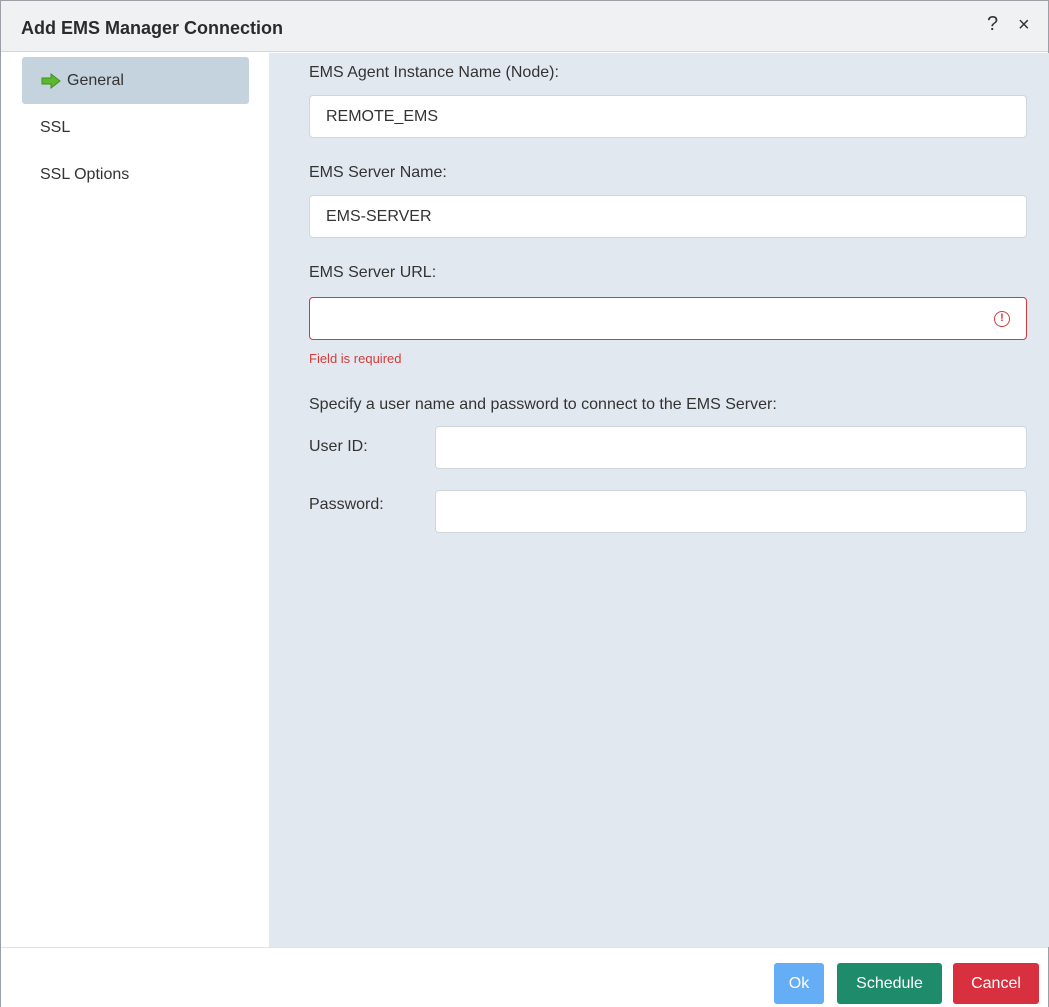  I want to click on ok-button: Ok, so click(799, 983).